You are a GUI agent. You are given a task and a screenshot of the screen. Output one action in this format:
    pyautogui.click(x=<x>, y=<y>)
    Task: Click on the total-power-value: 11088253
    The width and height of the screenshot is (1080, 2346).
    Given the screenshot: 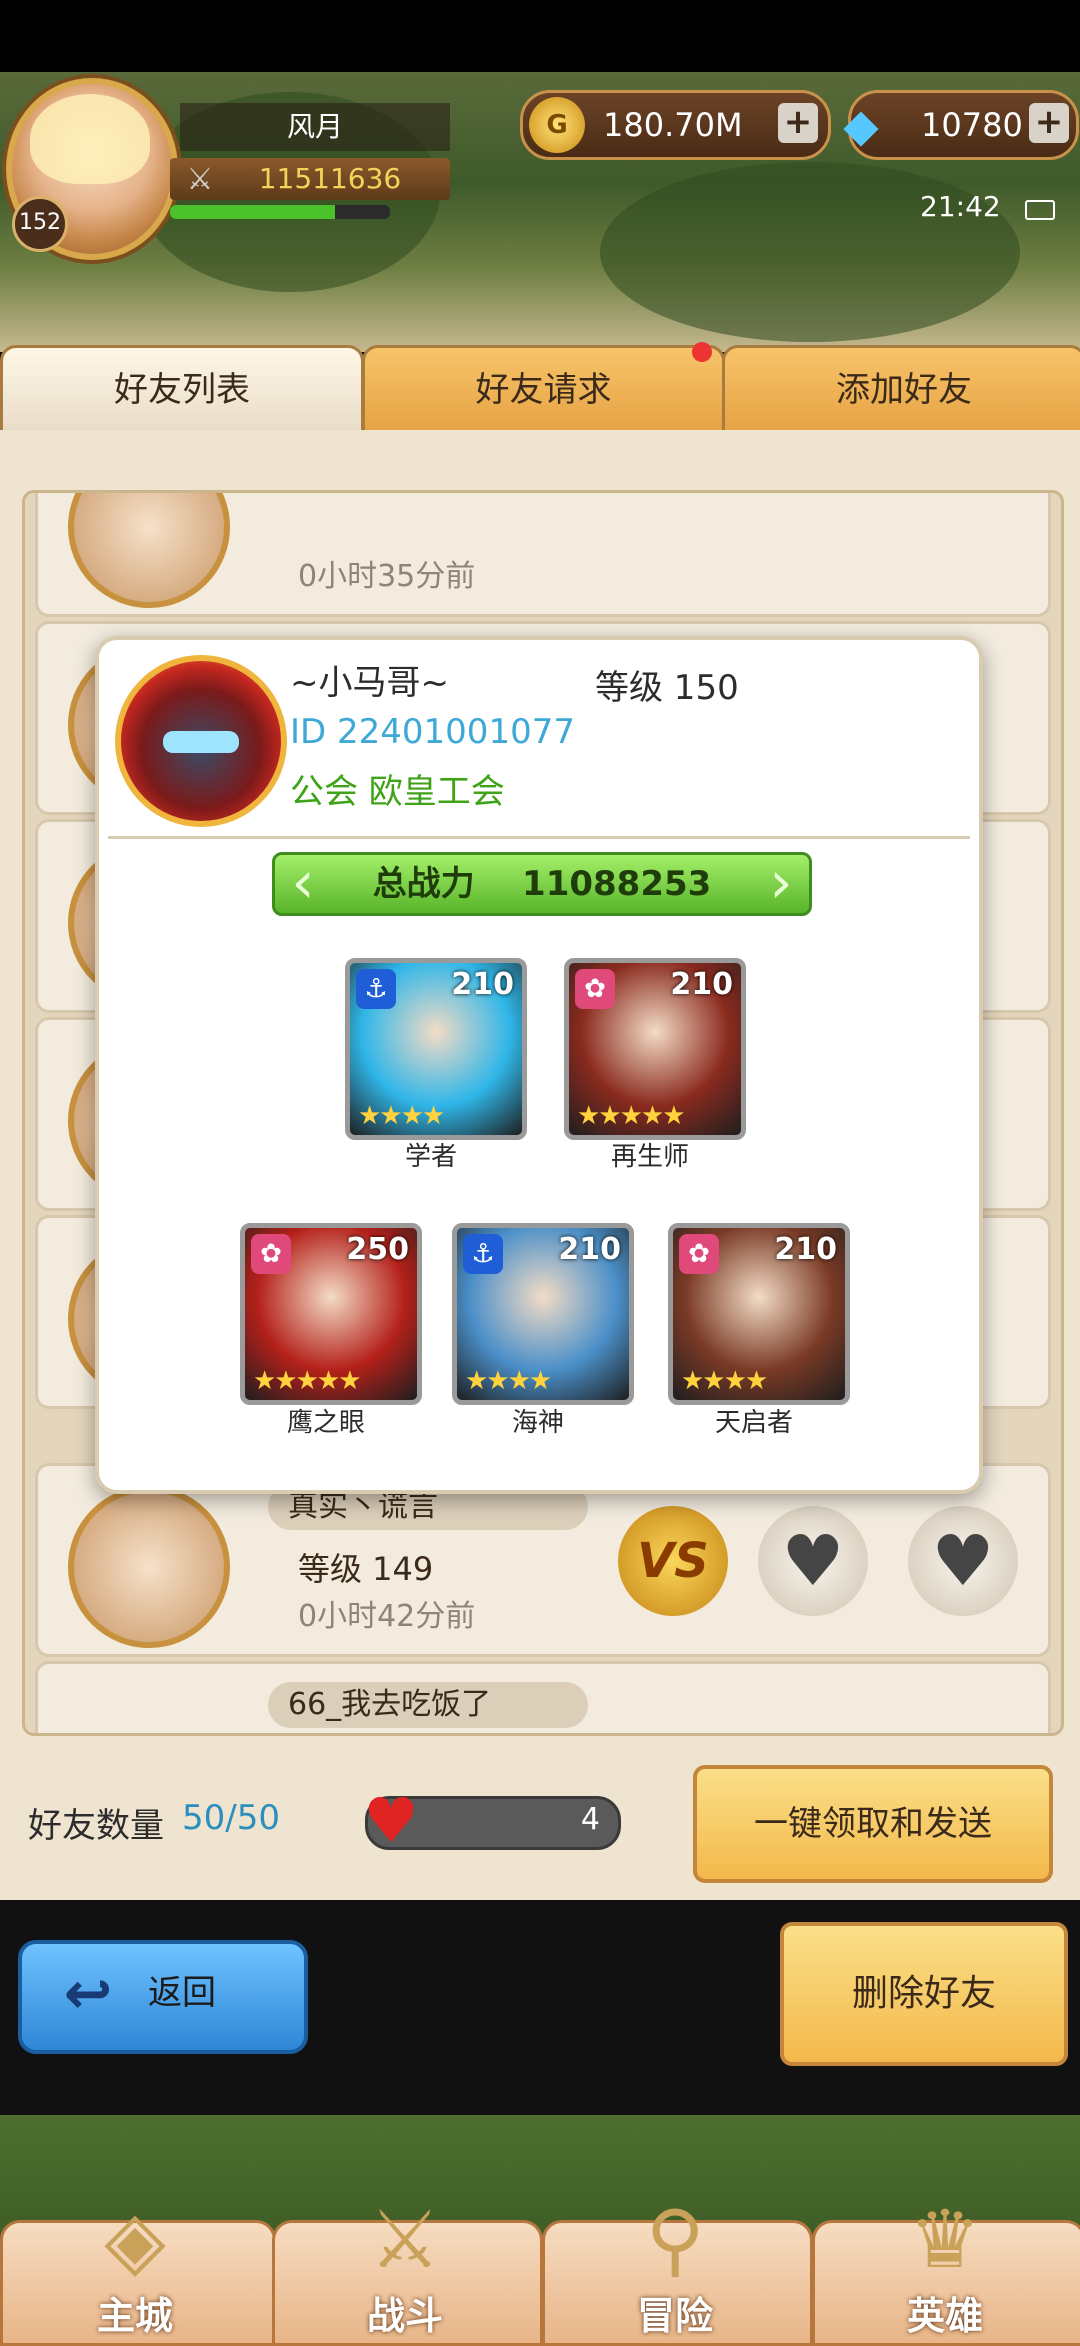 What is the action you would take?
    pyautogui.click(x=617, y=884)
    